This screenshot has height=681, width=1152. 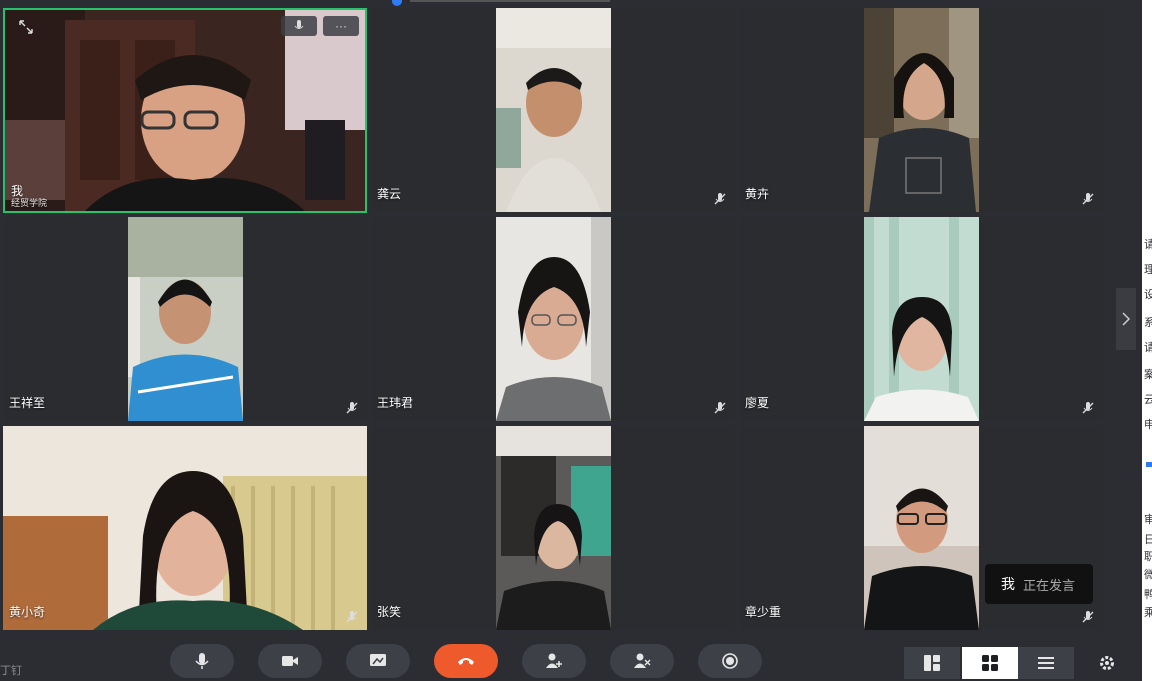 I want to click on side-panel-text: 云, so click(x=1148, y=400).